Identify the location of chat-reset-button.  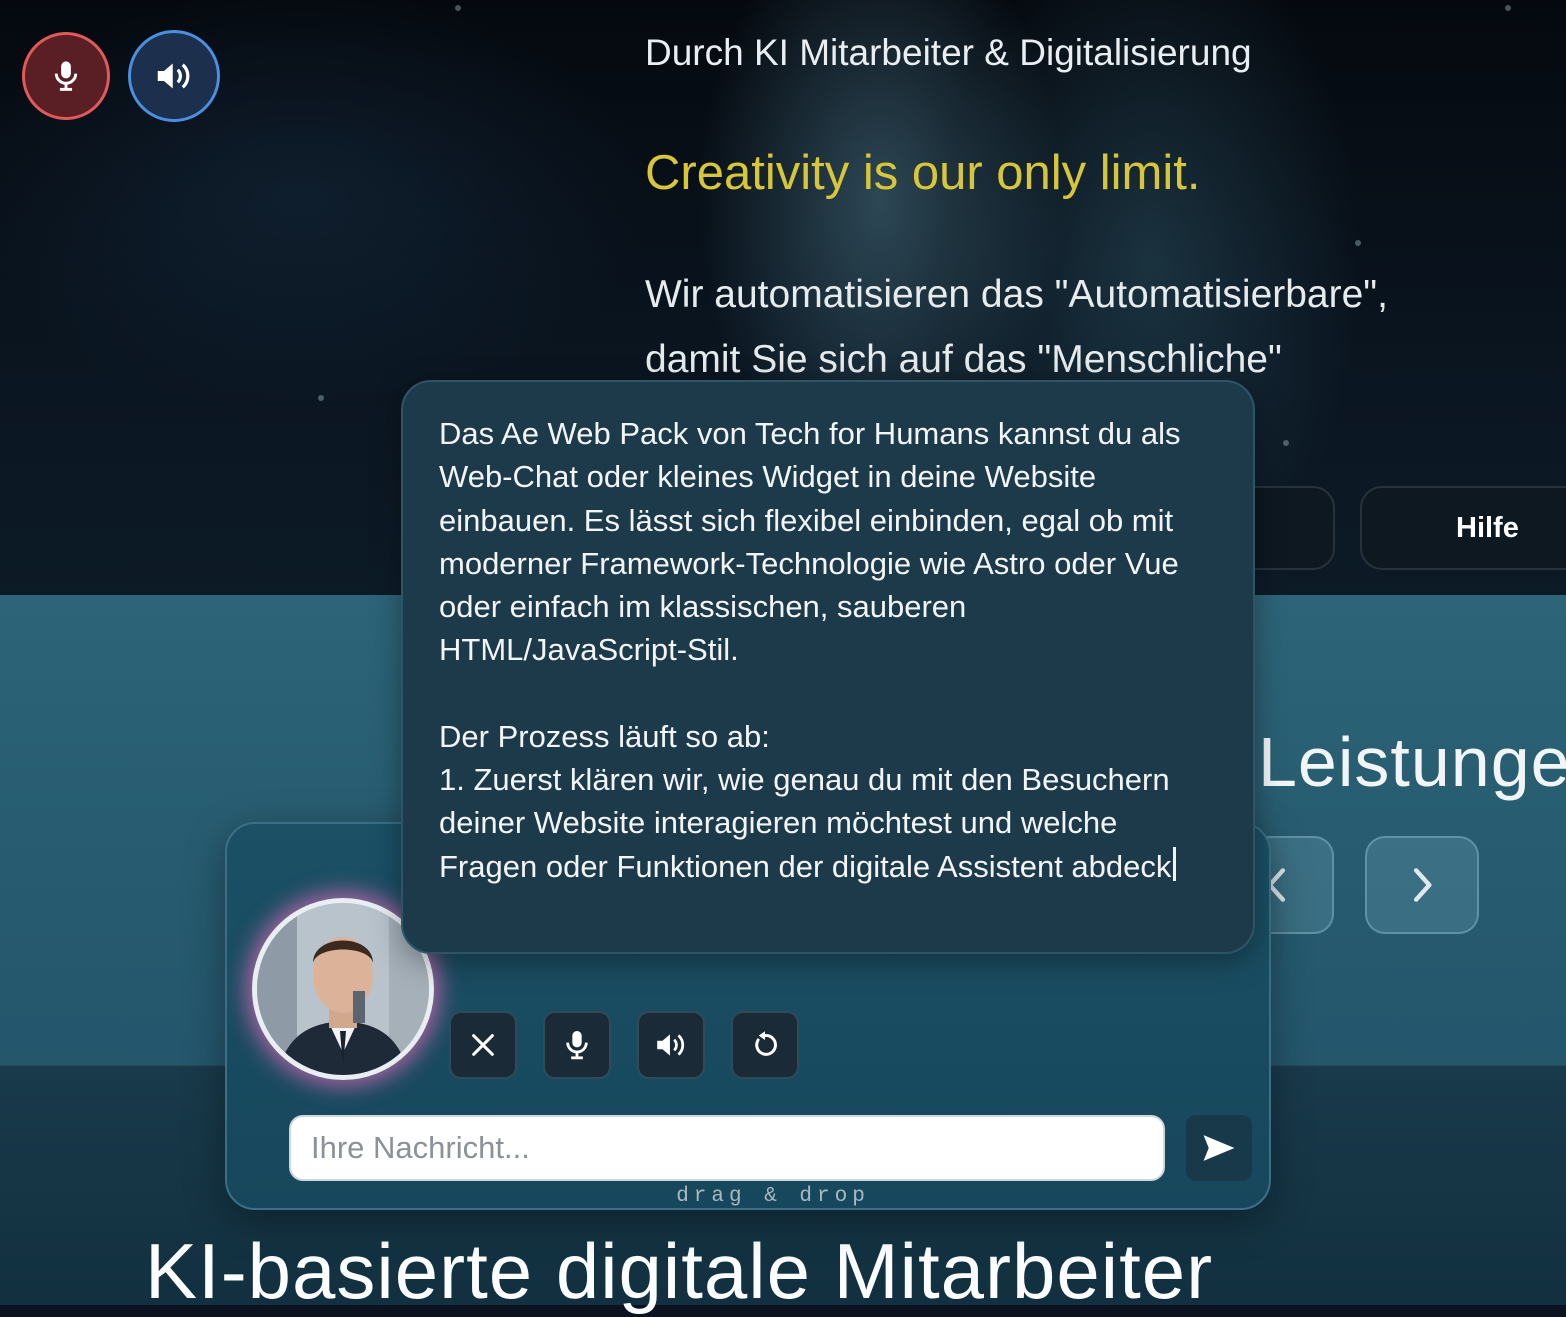
(765, 1045).